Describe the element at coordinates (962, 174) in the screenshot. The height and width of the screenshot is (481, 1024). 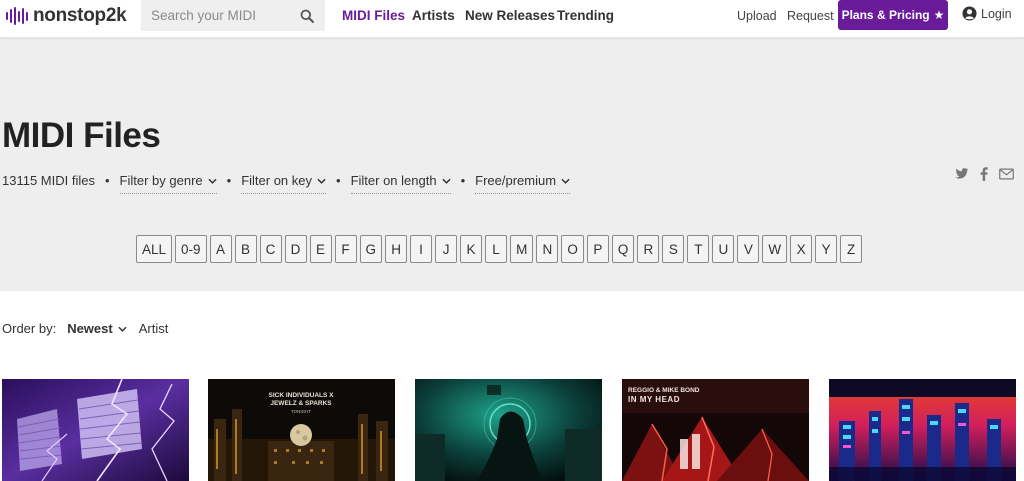
I see `twitter-icon` at that location.